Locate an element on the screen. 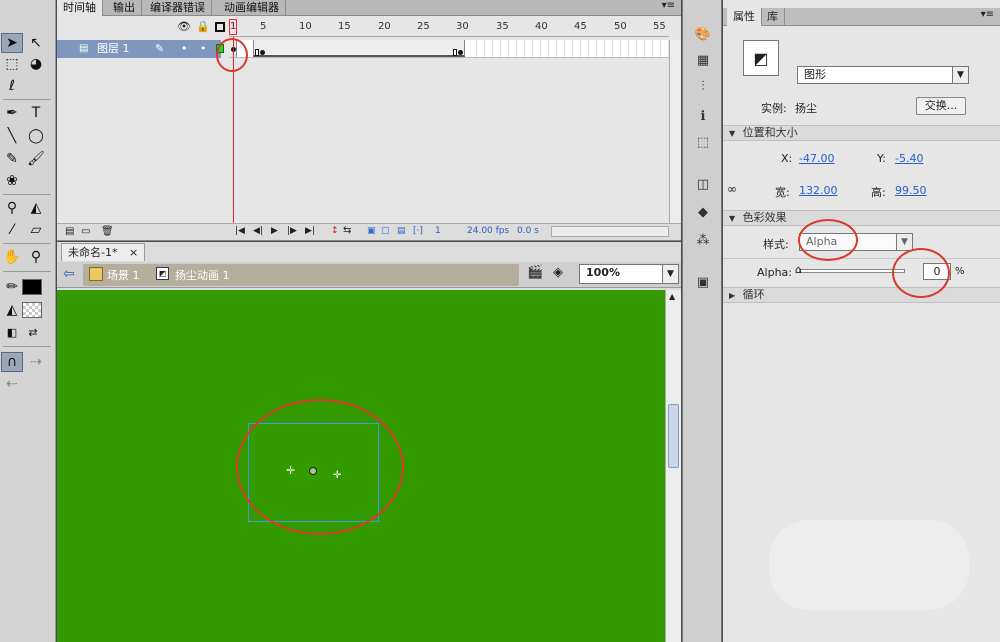  x-value: -47.00 is located at coordinates (816, 158).